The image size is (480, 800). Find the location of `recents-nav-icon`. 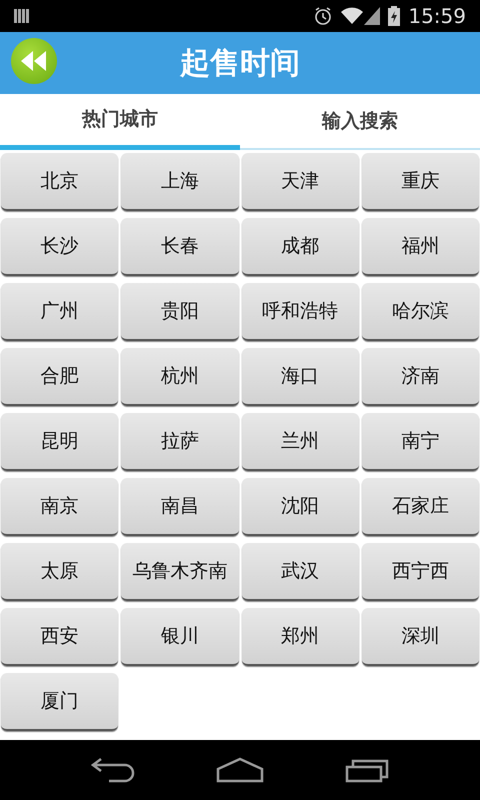

recents-nav-icon is located at coordinates (367, 770).